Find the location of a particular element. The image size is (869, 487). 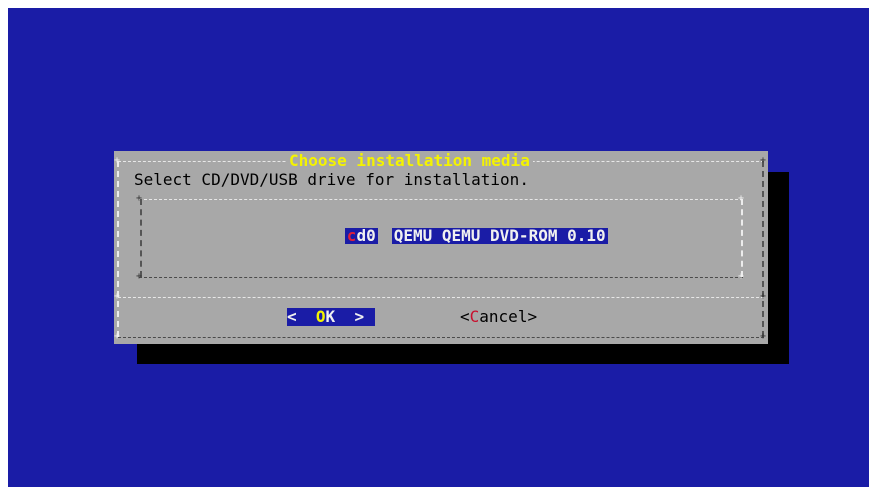

tag-rest: d0 is located at coordinates (366, 235).